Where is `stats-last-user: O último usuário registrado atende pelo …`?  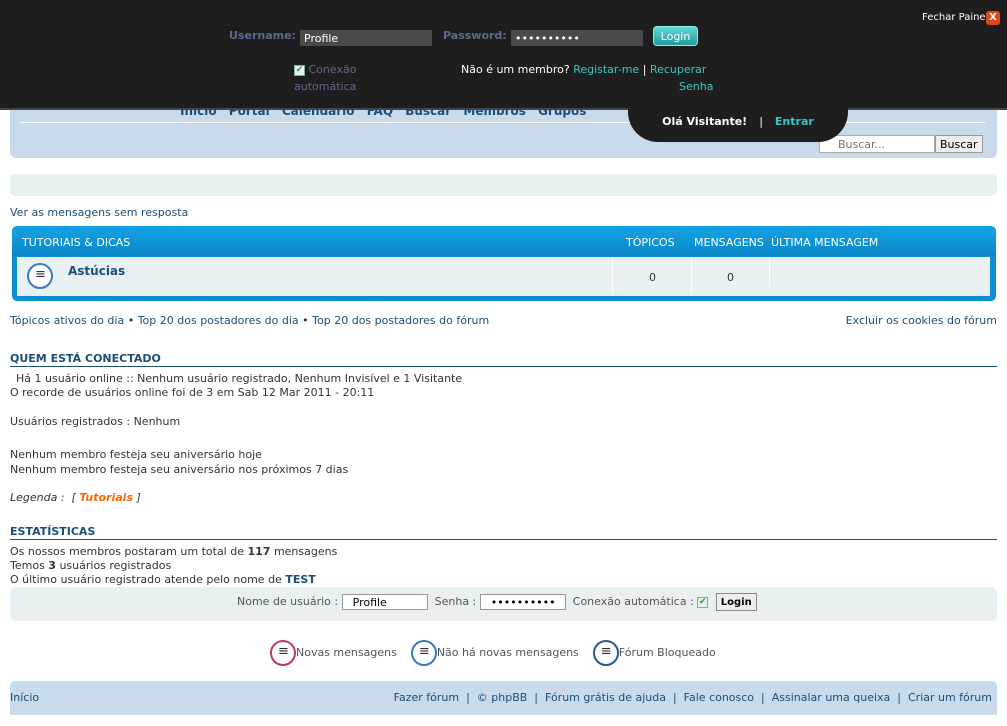
stats-last-user: O último usuário registrado atende pelo … is located at coordinates (163, 579).